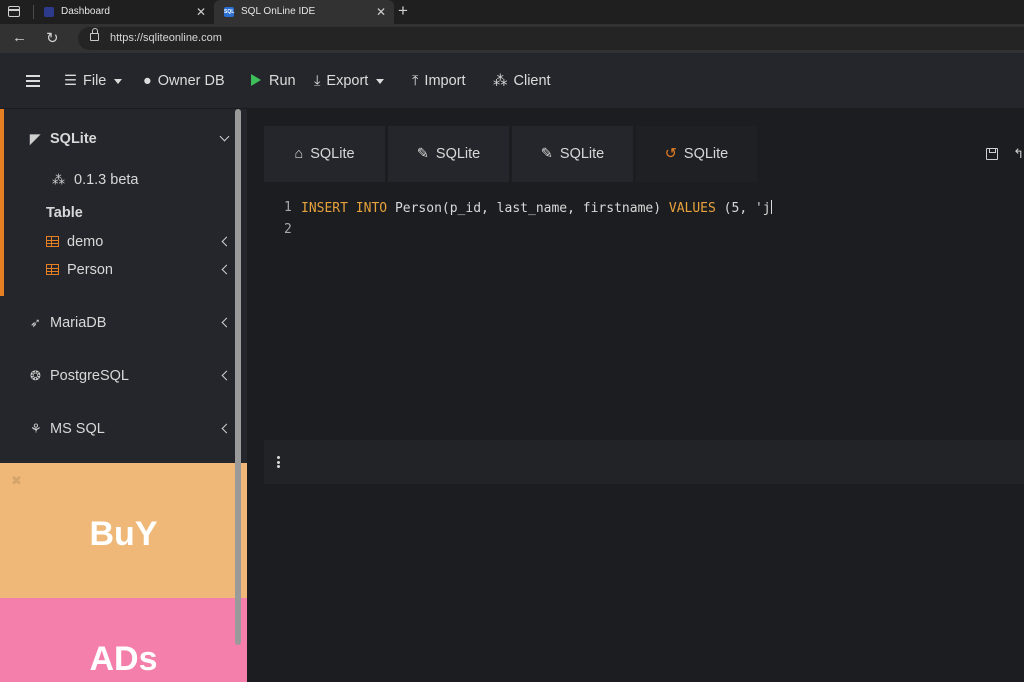  Describe the element at coordinates (35, 322) in the screenshot. I see `seal-icon: ➶` at that location.